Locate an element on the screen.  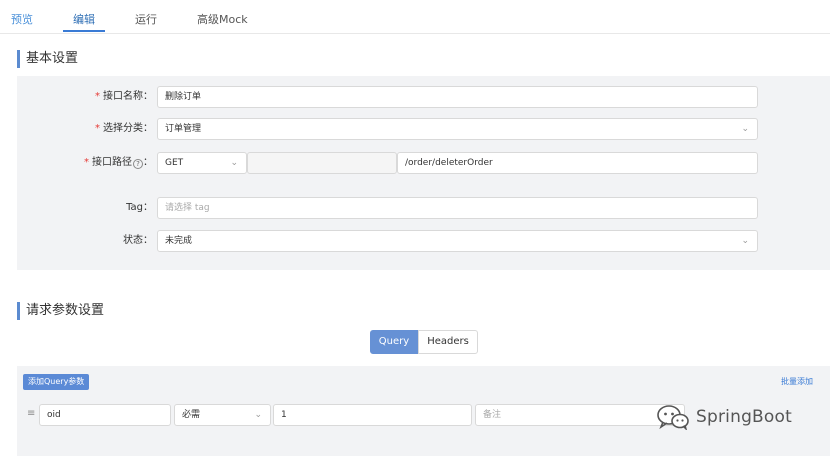
path-value: /order/deleterOrder is located at coordinates (449, 163).